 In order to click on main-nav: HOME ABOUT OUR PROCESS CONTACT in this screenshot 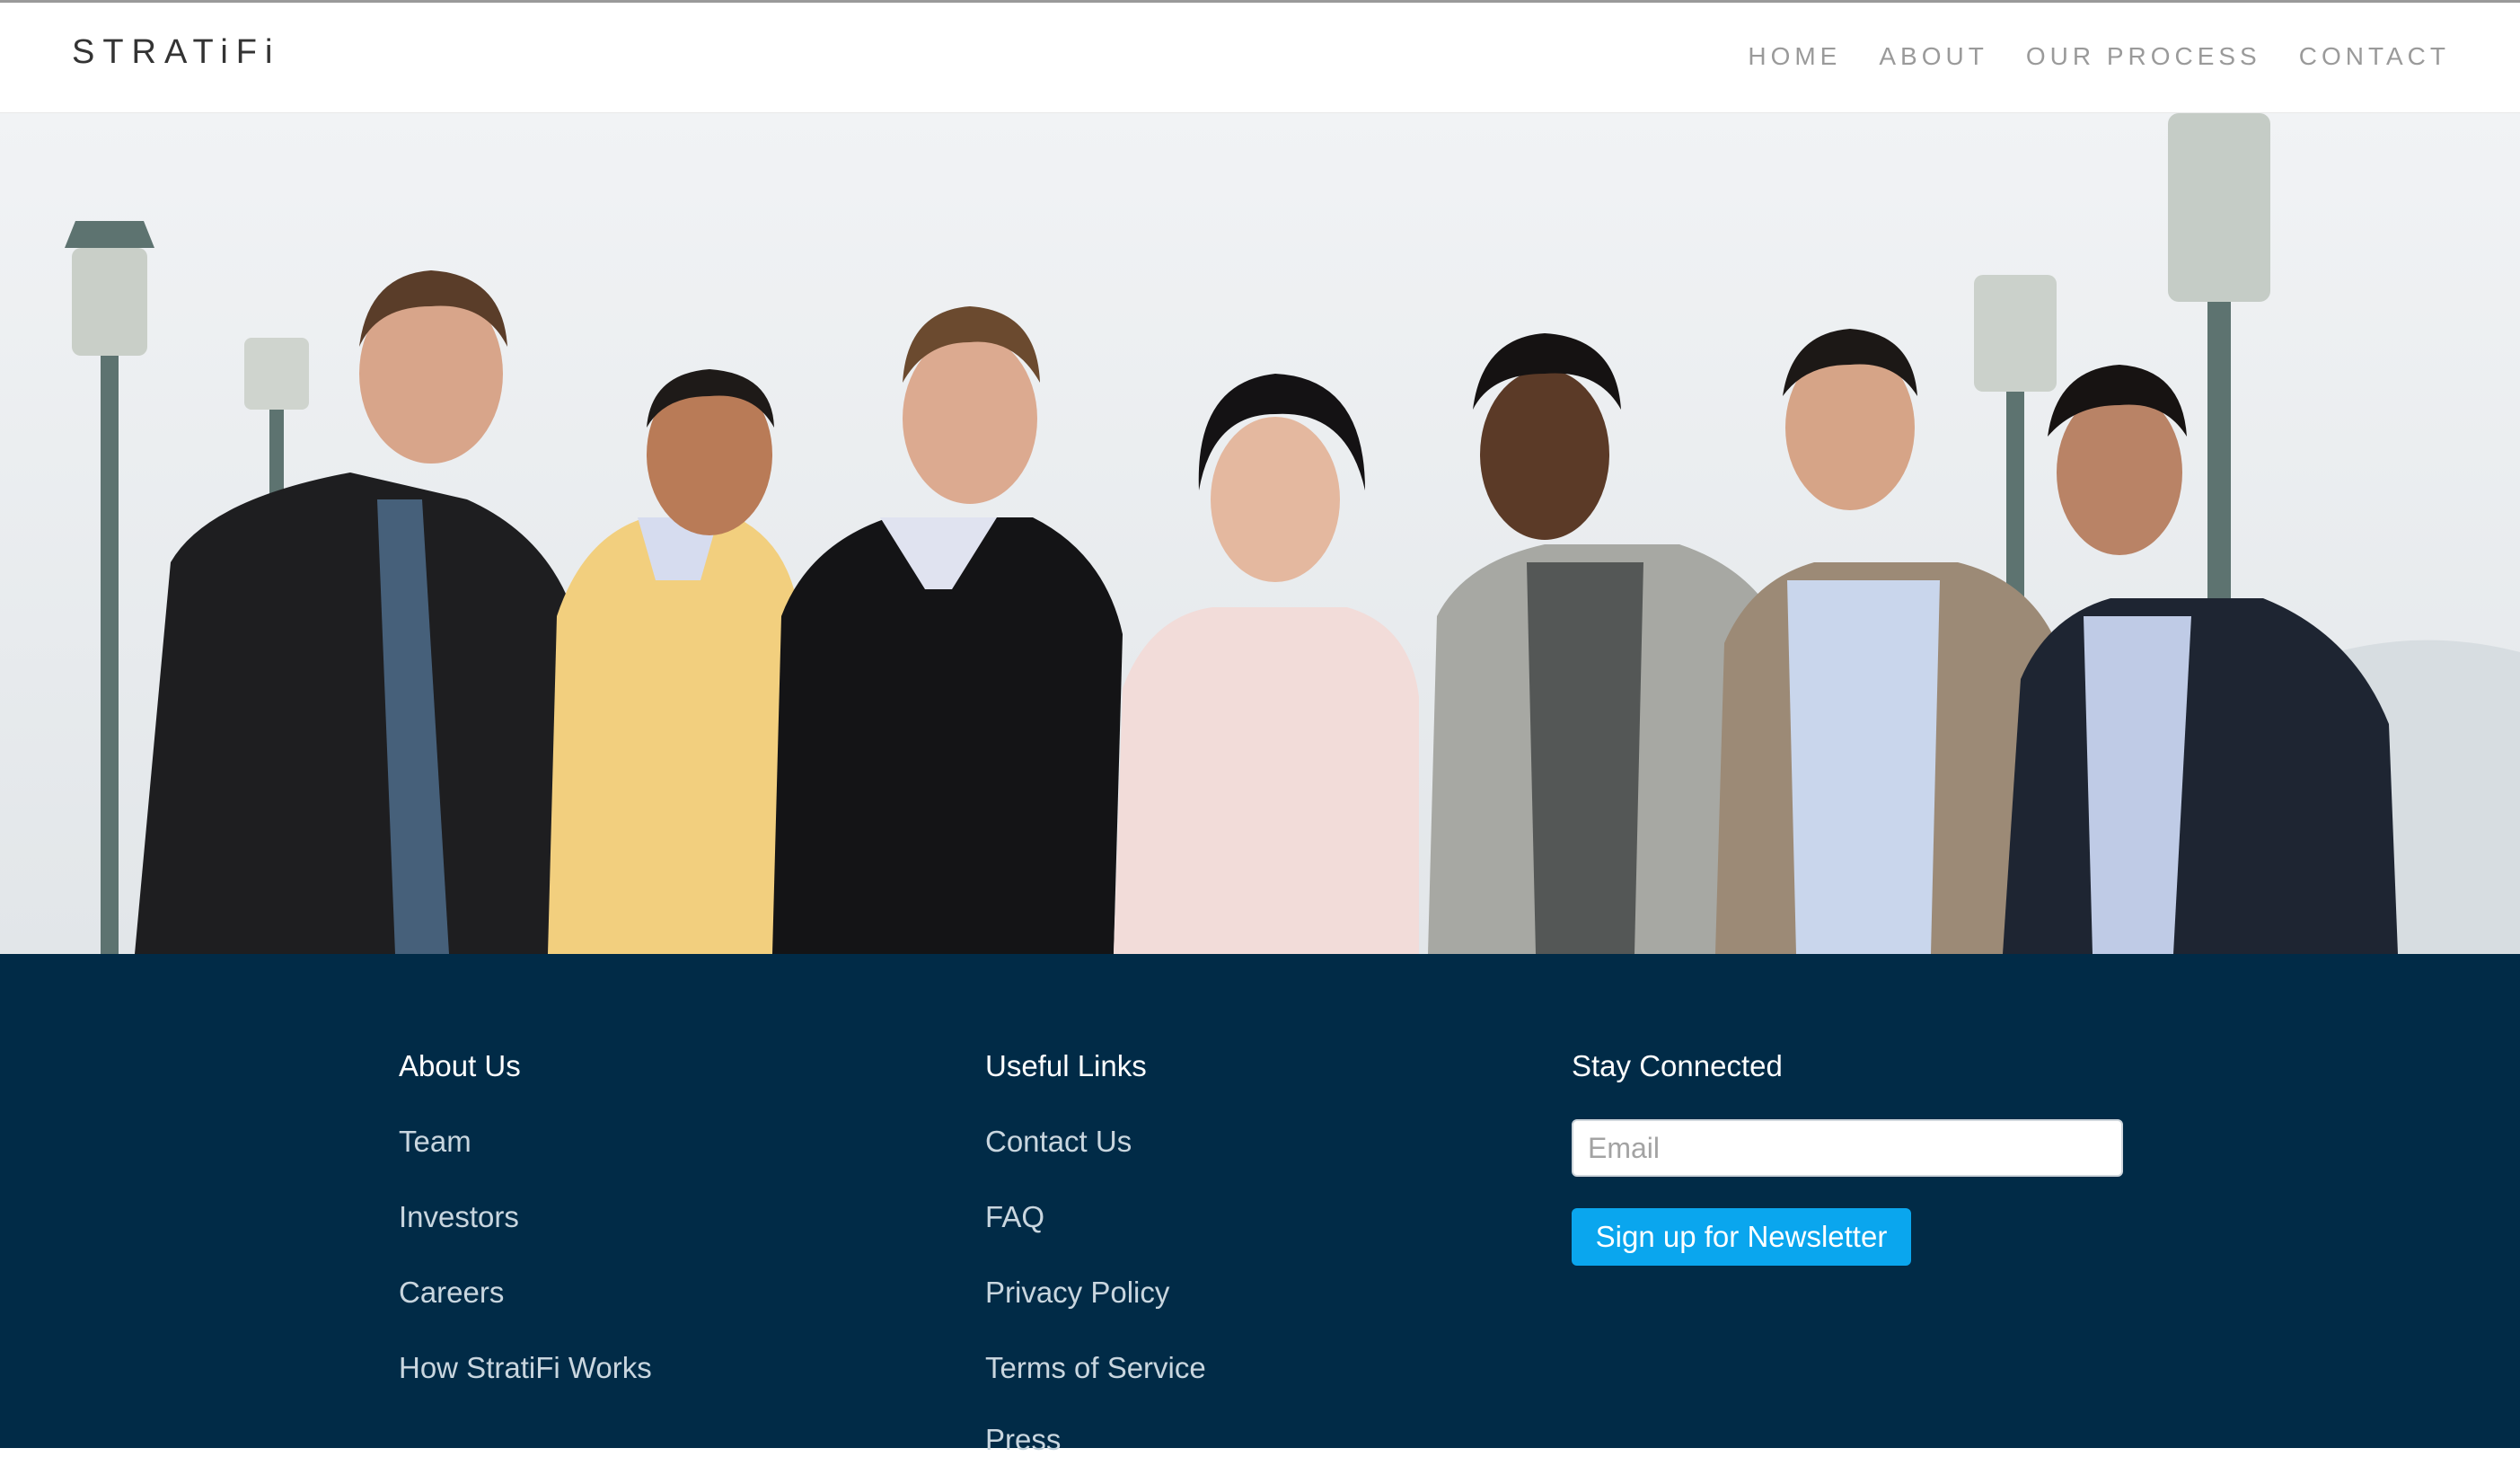, I will do `click(2099, 57)`.